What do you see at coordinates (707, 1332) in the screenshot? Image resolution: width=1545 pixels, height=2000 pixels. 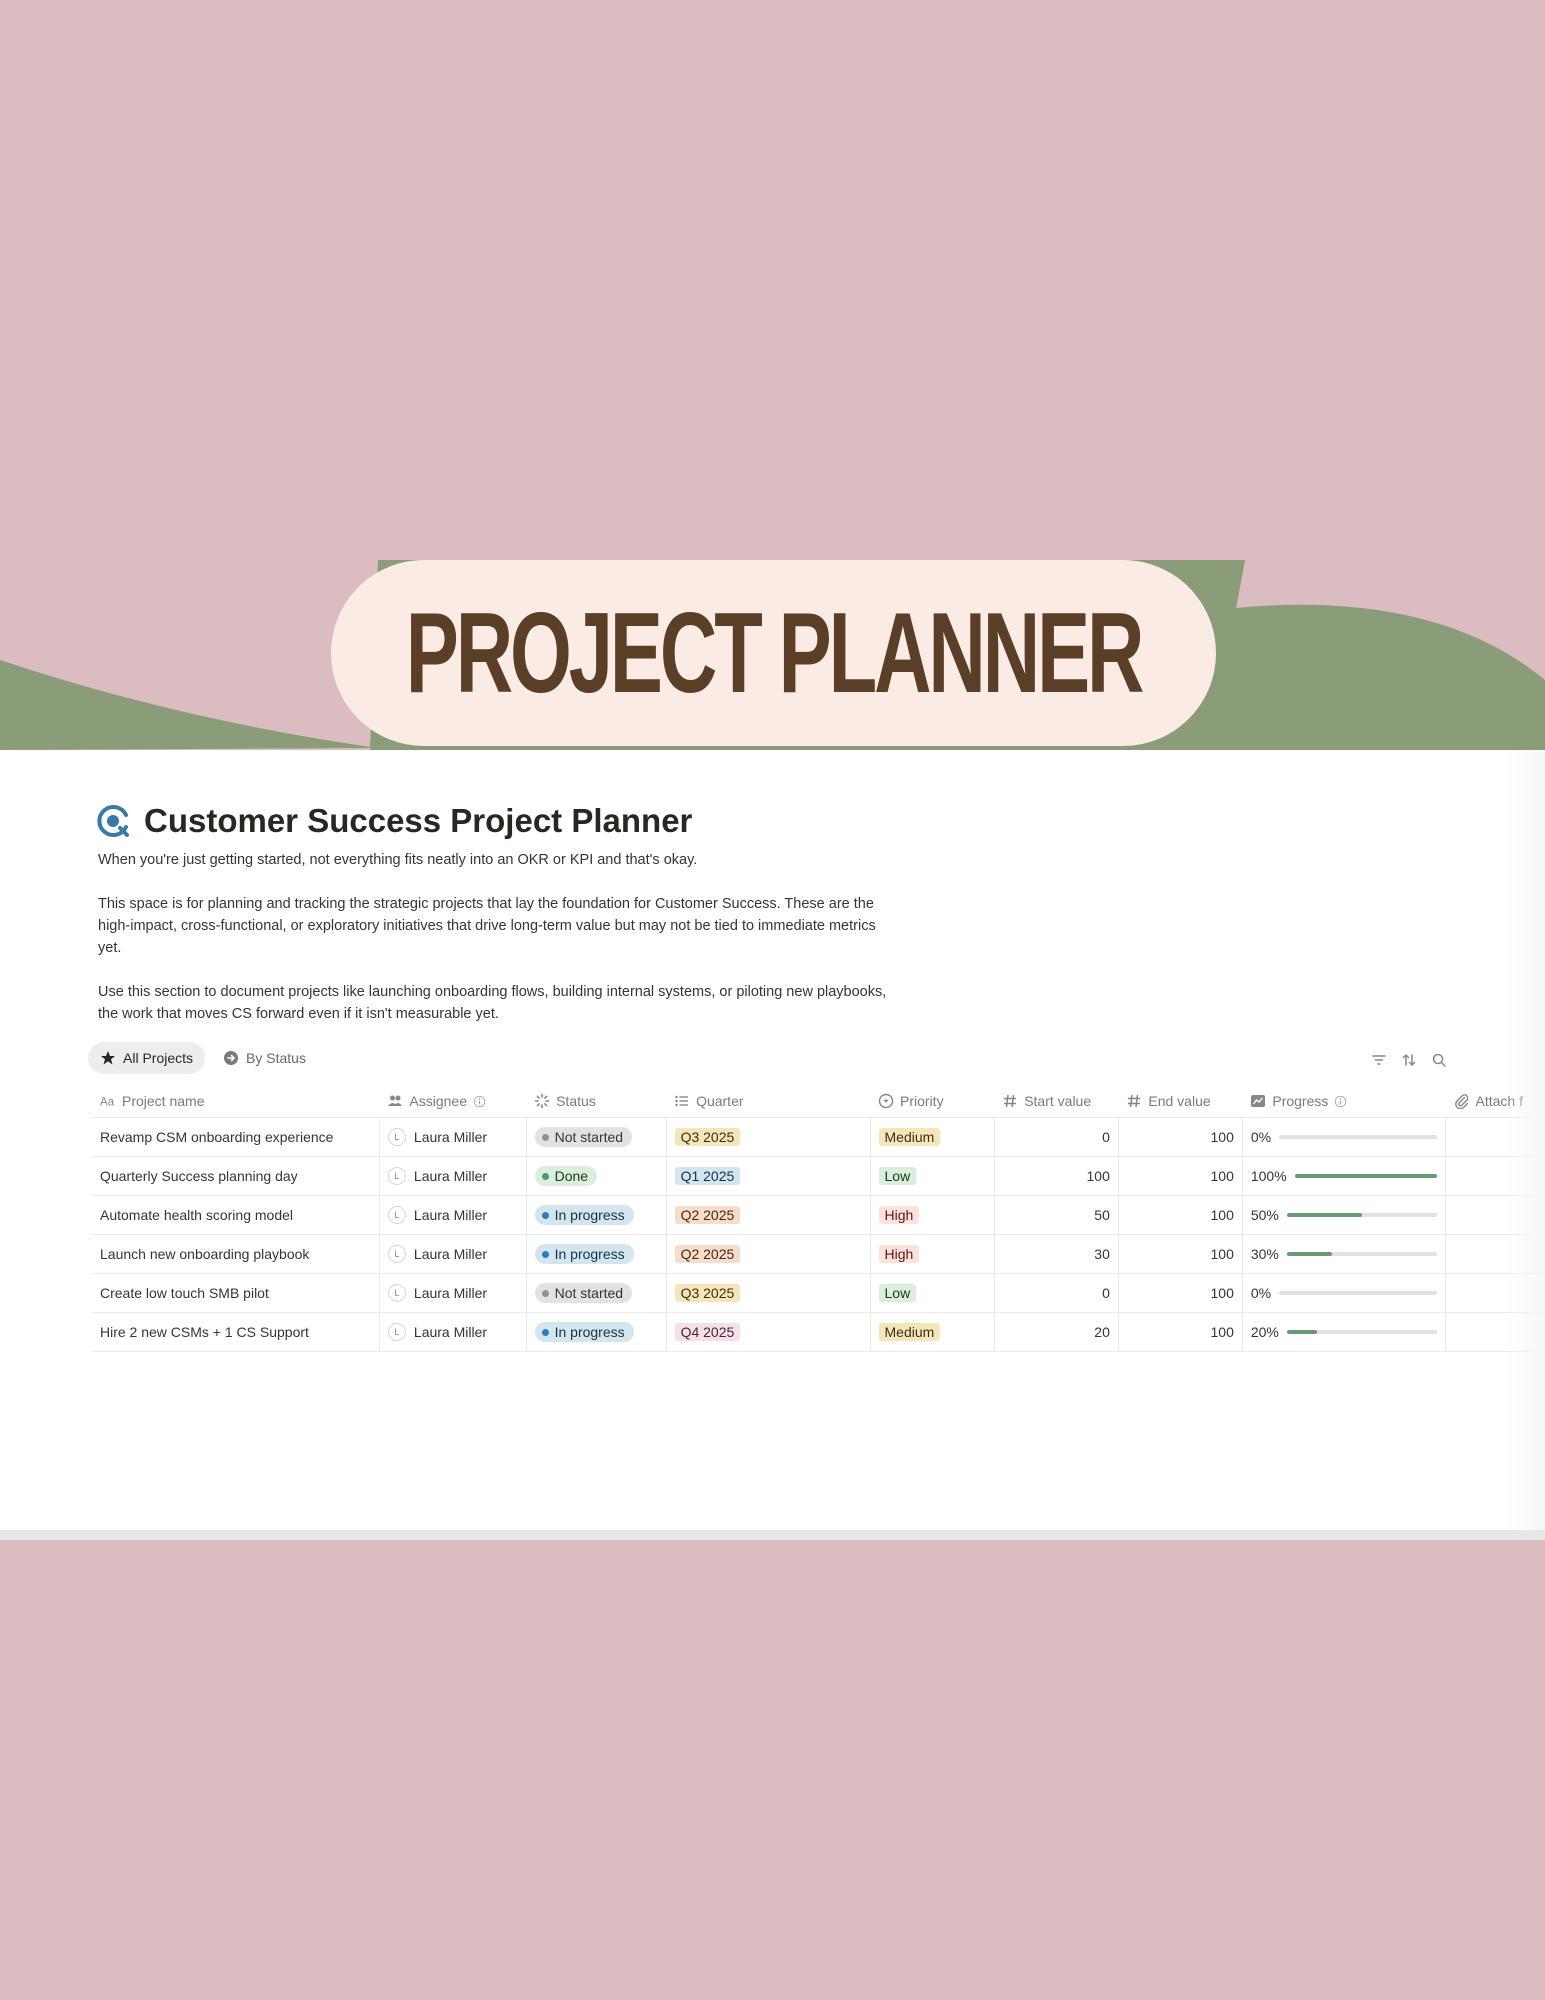 I see `quarter-tag: Q4 2025` at bounding box center [707, 1332].